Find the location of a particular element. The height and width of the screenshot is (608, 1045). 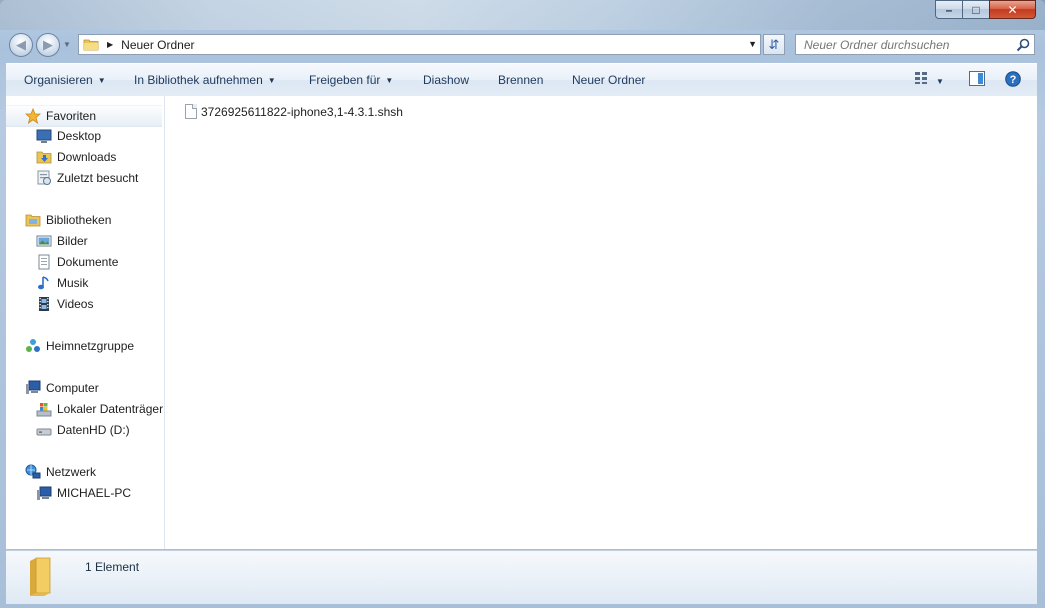

address-history-dropdown-icon: ▼ is located at coordinates (752, 44).